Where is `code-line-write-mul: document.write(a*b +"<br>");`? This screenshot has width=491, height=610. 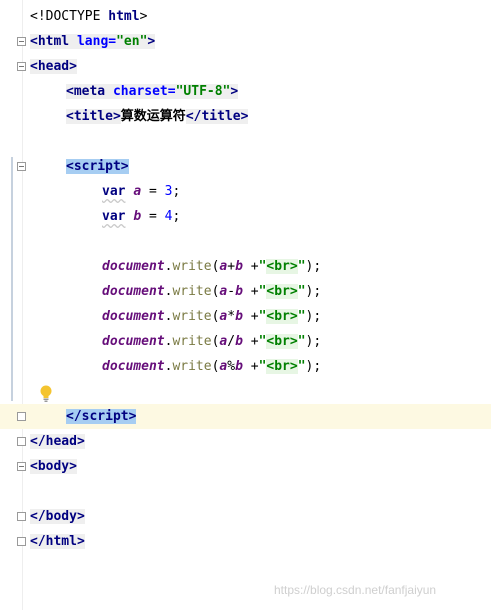
code-line-write-mul: document.write(a*b +"<br>"); is located at coordinates (211, 316).